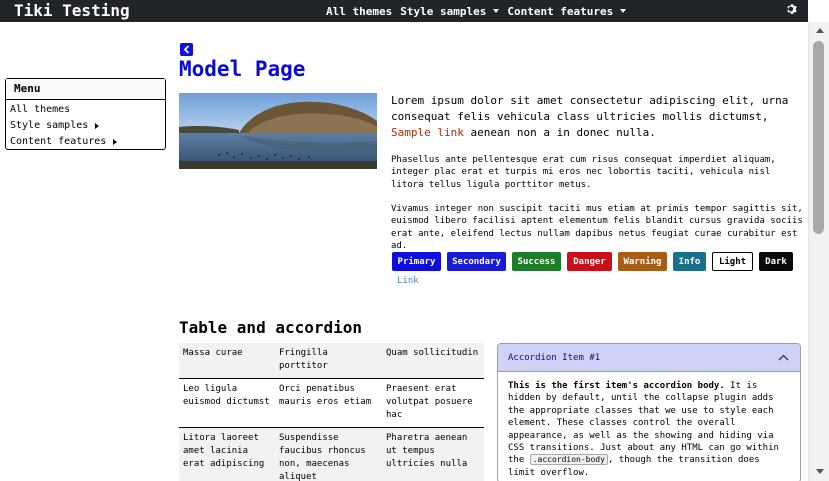  What do you see at coordinates (818, 137) in the screenshot?
I see `scrollbar-thumb` at bounding box center [818, 137].